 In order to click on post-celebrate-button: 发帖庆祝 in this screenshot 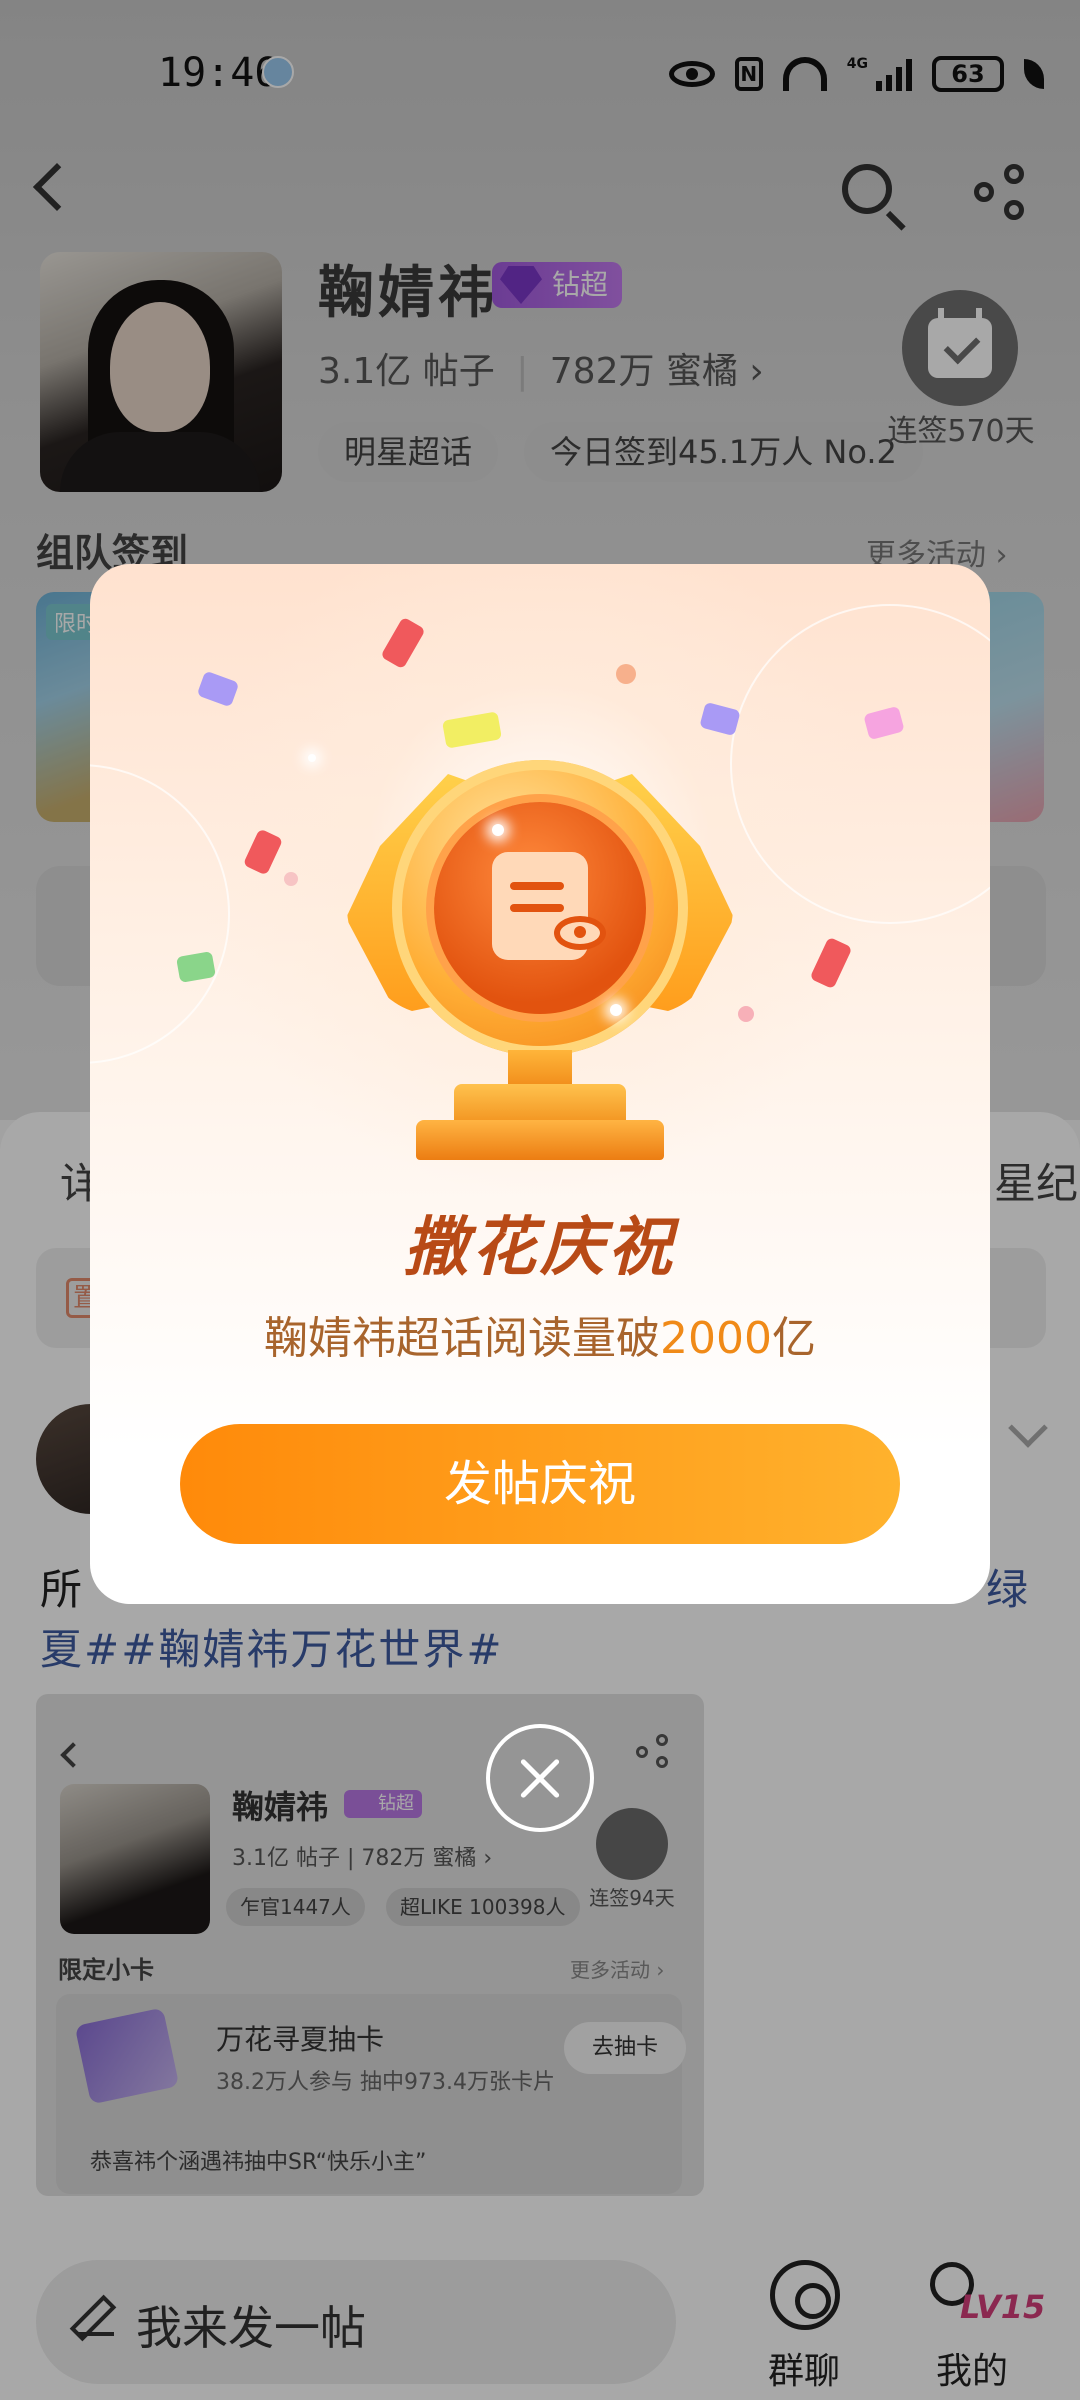, I will do `click(540, 1484)`.